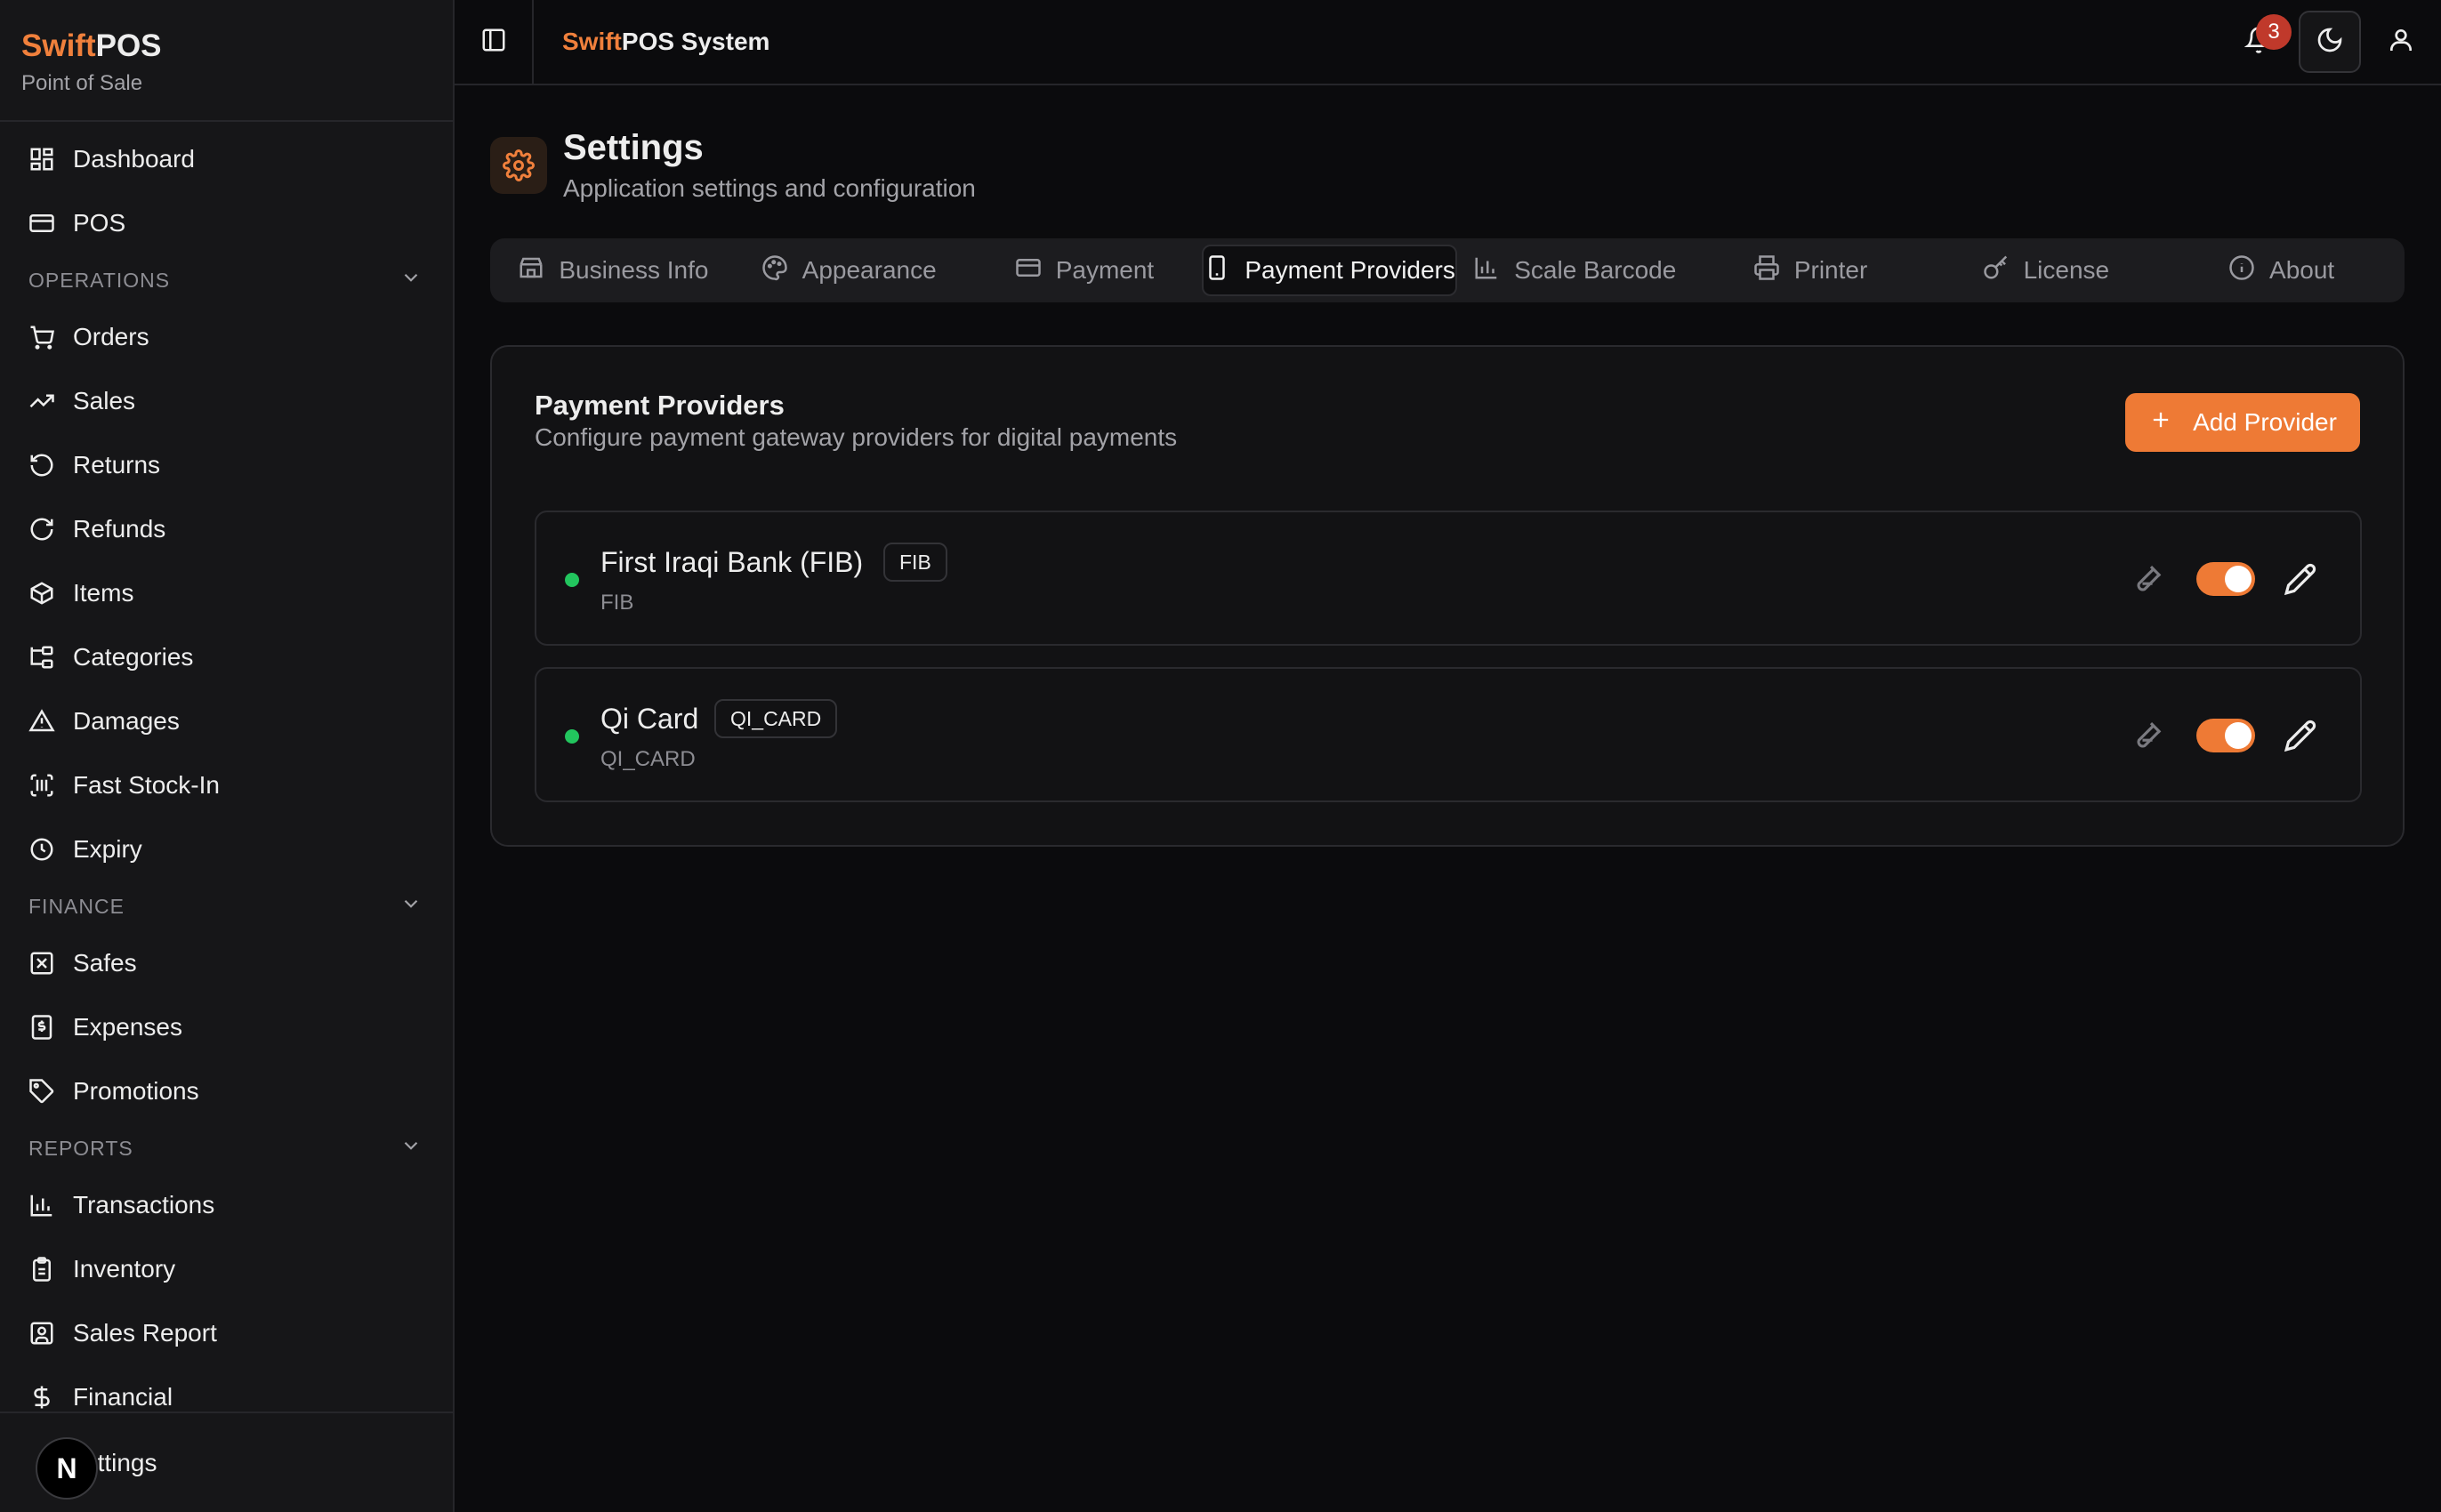 This screenshot has width=2441, height=1512. Describe the element at coordinates (226, 1027) in the screenshot. I see `sidebar-item-expenses: Expenses` at that location.